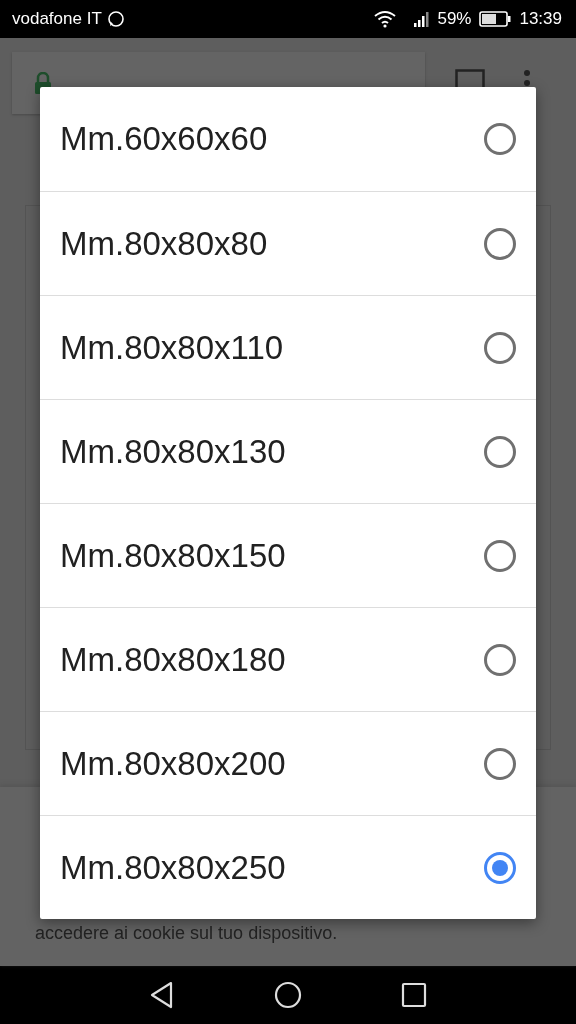 The image size is (576, 1024). Describe the element at coordinates (288, 347) in the screenshot. I see `option-row: Mm.80x80x110` at that location.